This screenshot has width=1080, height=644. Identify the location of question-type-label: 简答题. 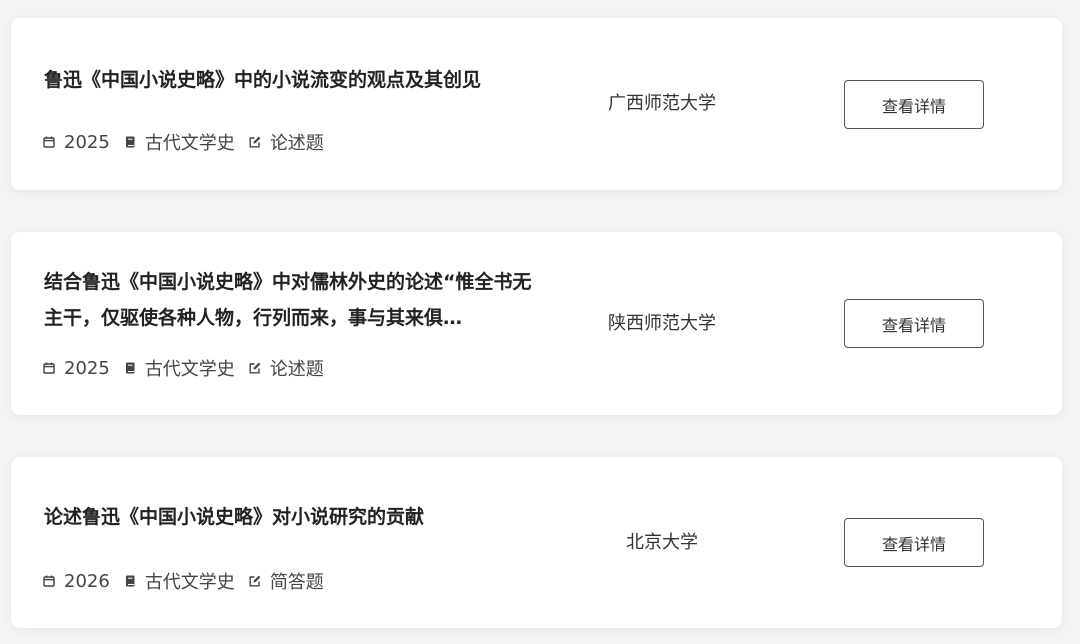
(296, 582).